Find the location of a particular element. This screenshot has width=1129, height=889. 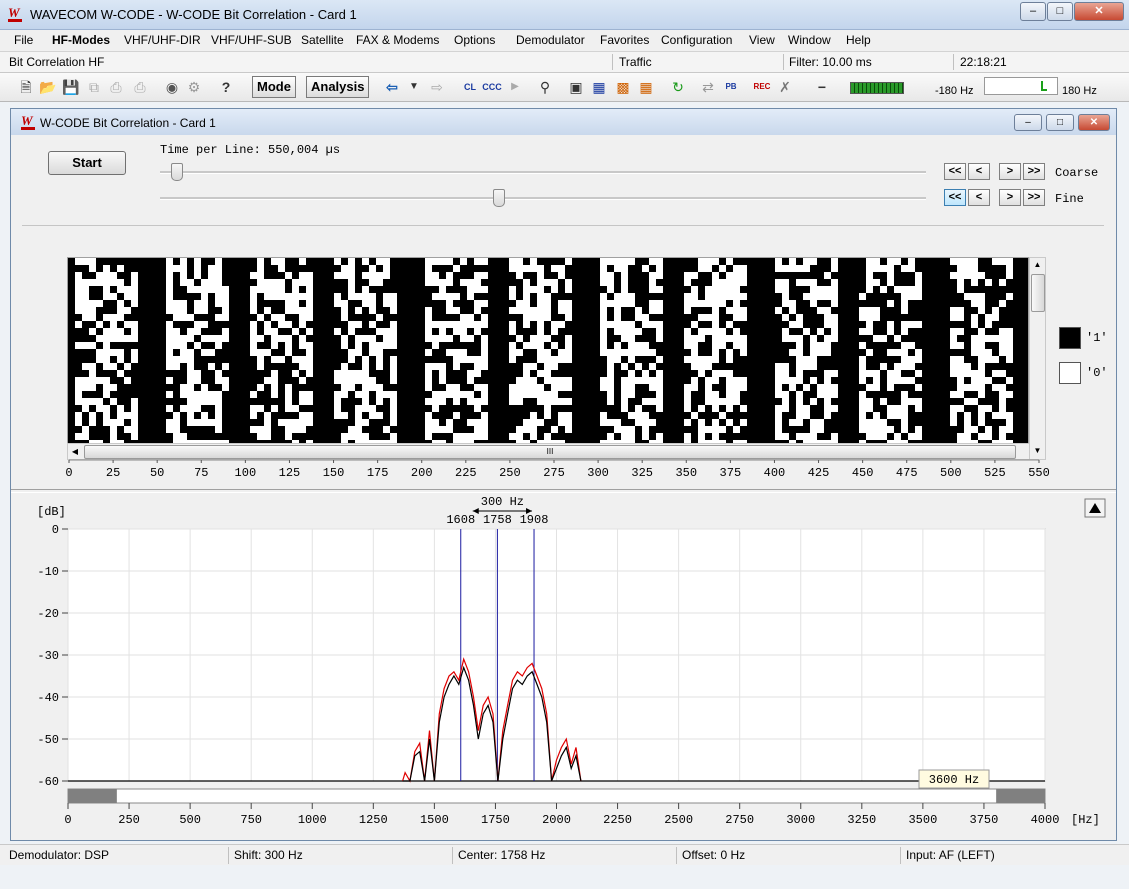

scroll-up-icon: ▲ is located at coordinates (1037, 265).